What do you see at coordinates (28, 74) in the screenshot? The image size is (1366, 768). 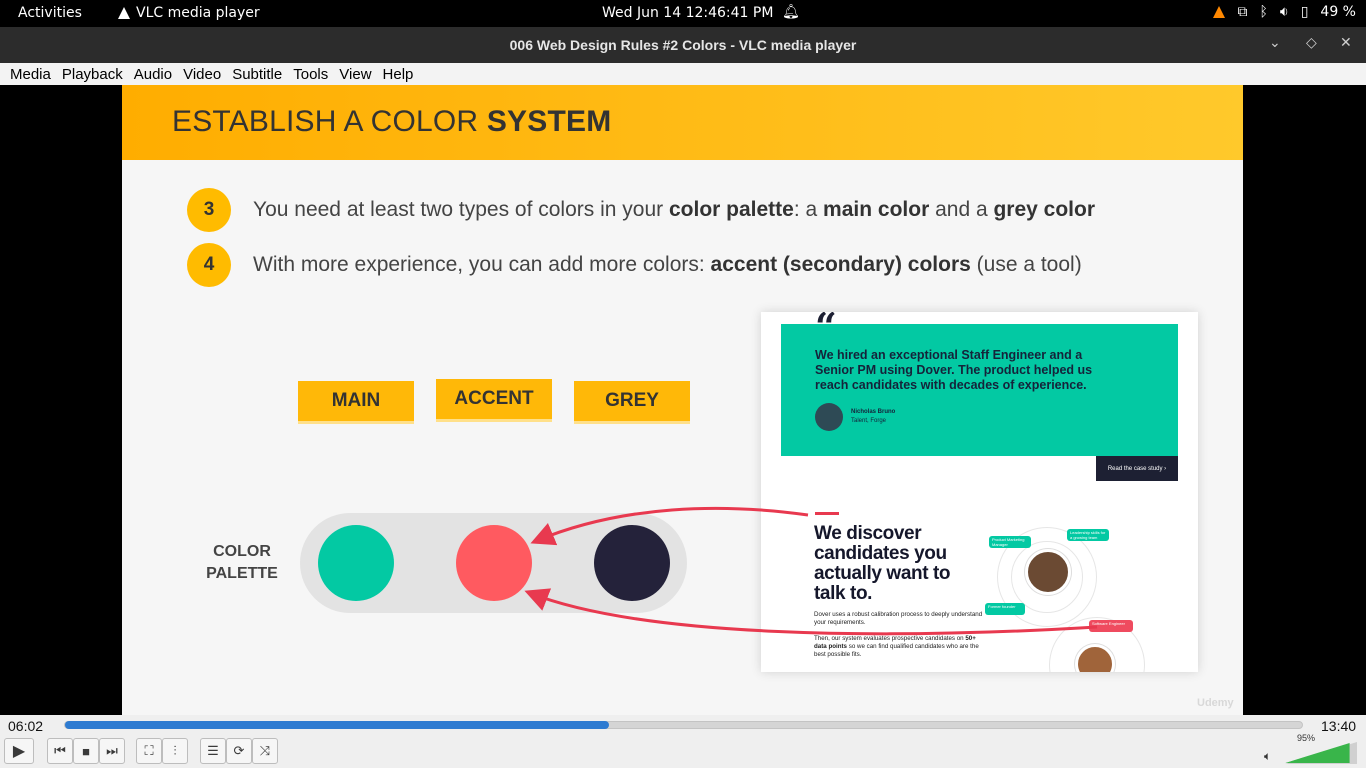 I see `menu-media: Media` at bounding box center [28, 74].